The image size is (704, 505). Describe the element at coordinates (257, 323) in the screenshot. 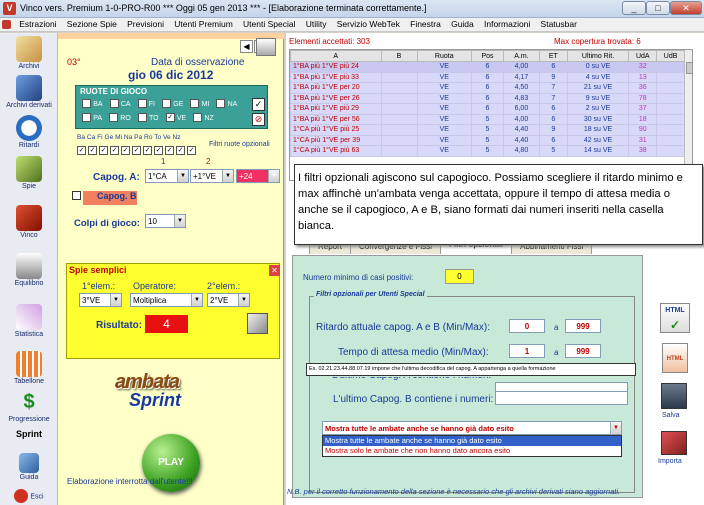

I see `gear-icon` at that location.